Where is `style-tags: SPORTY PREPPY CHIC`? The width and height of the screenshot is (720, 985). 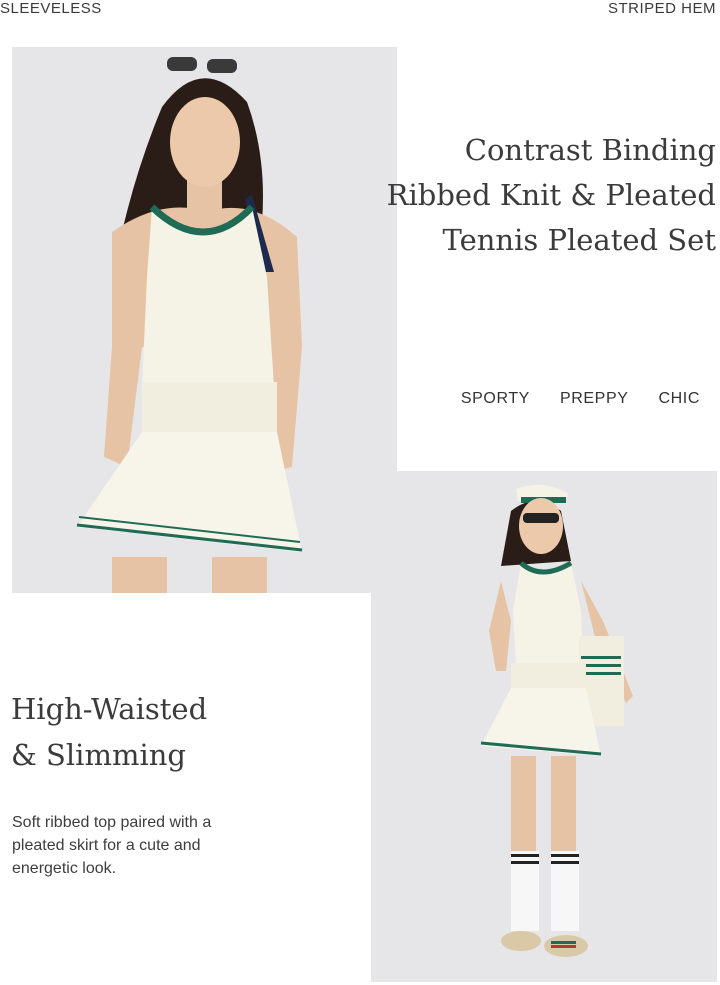
style-tags: SPORTY PREPPY CHIC is located at coordinates (580, 399).